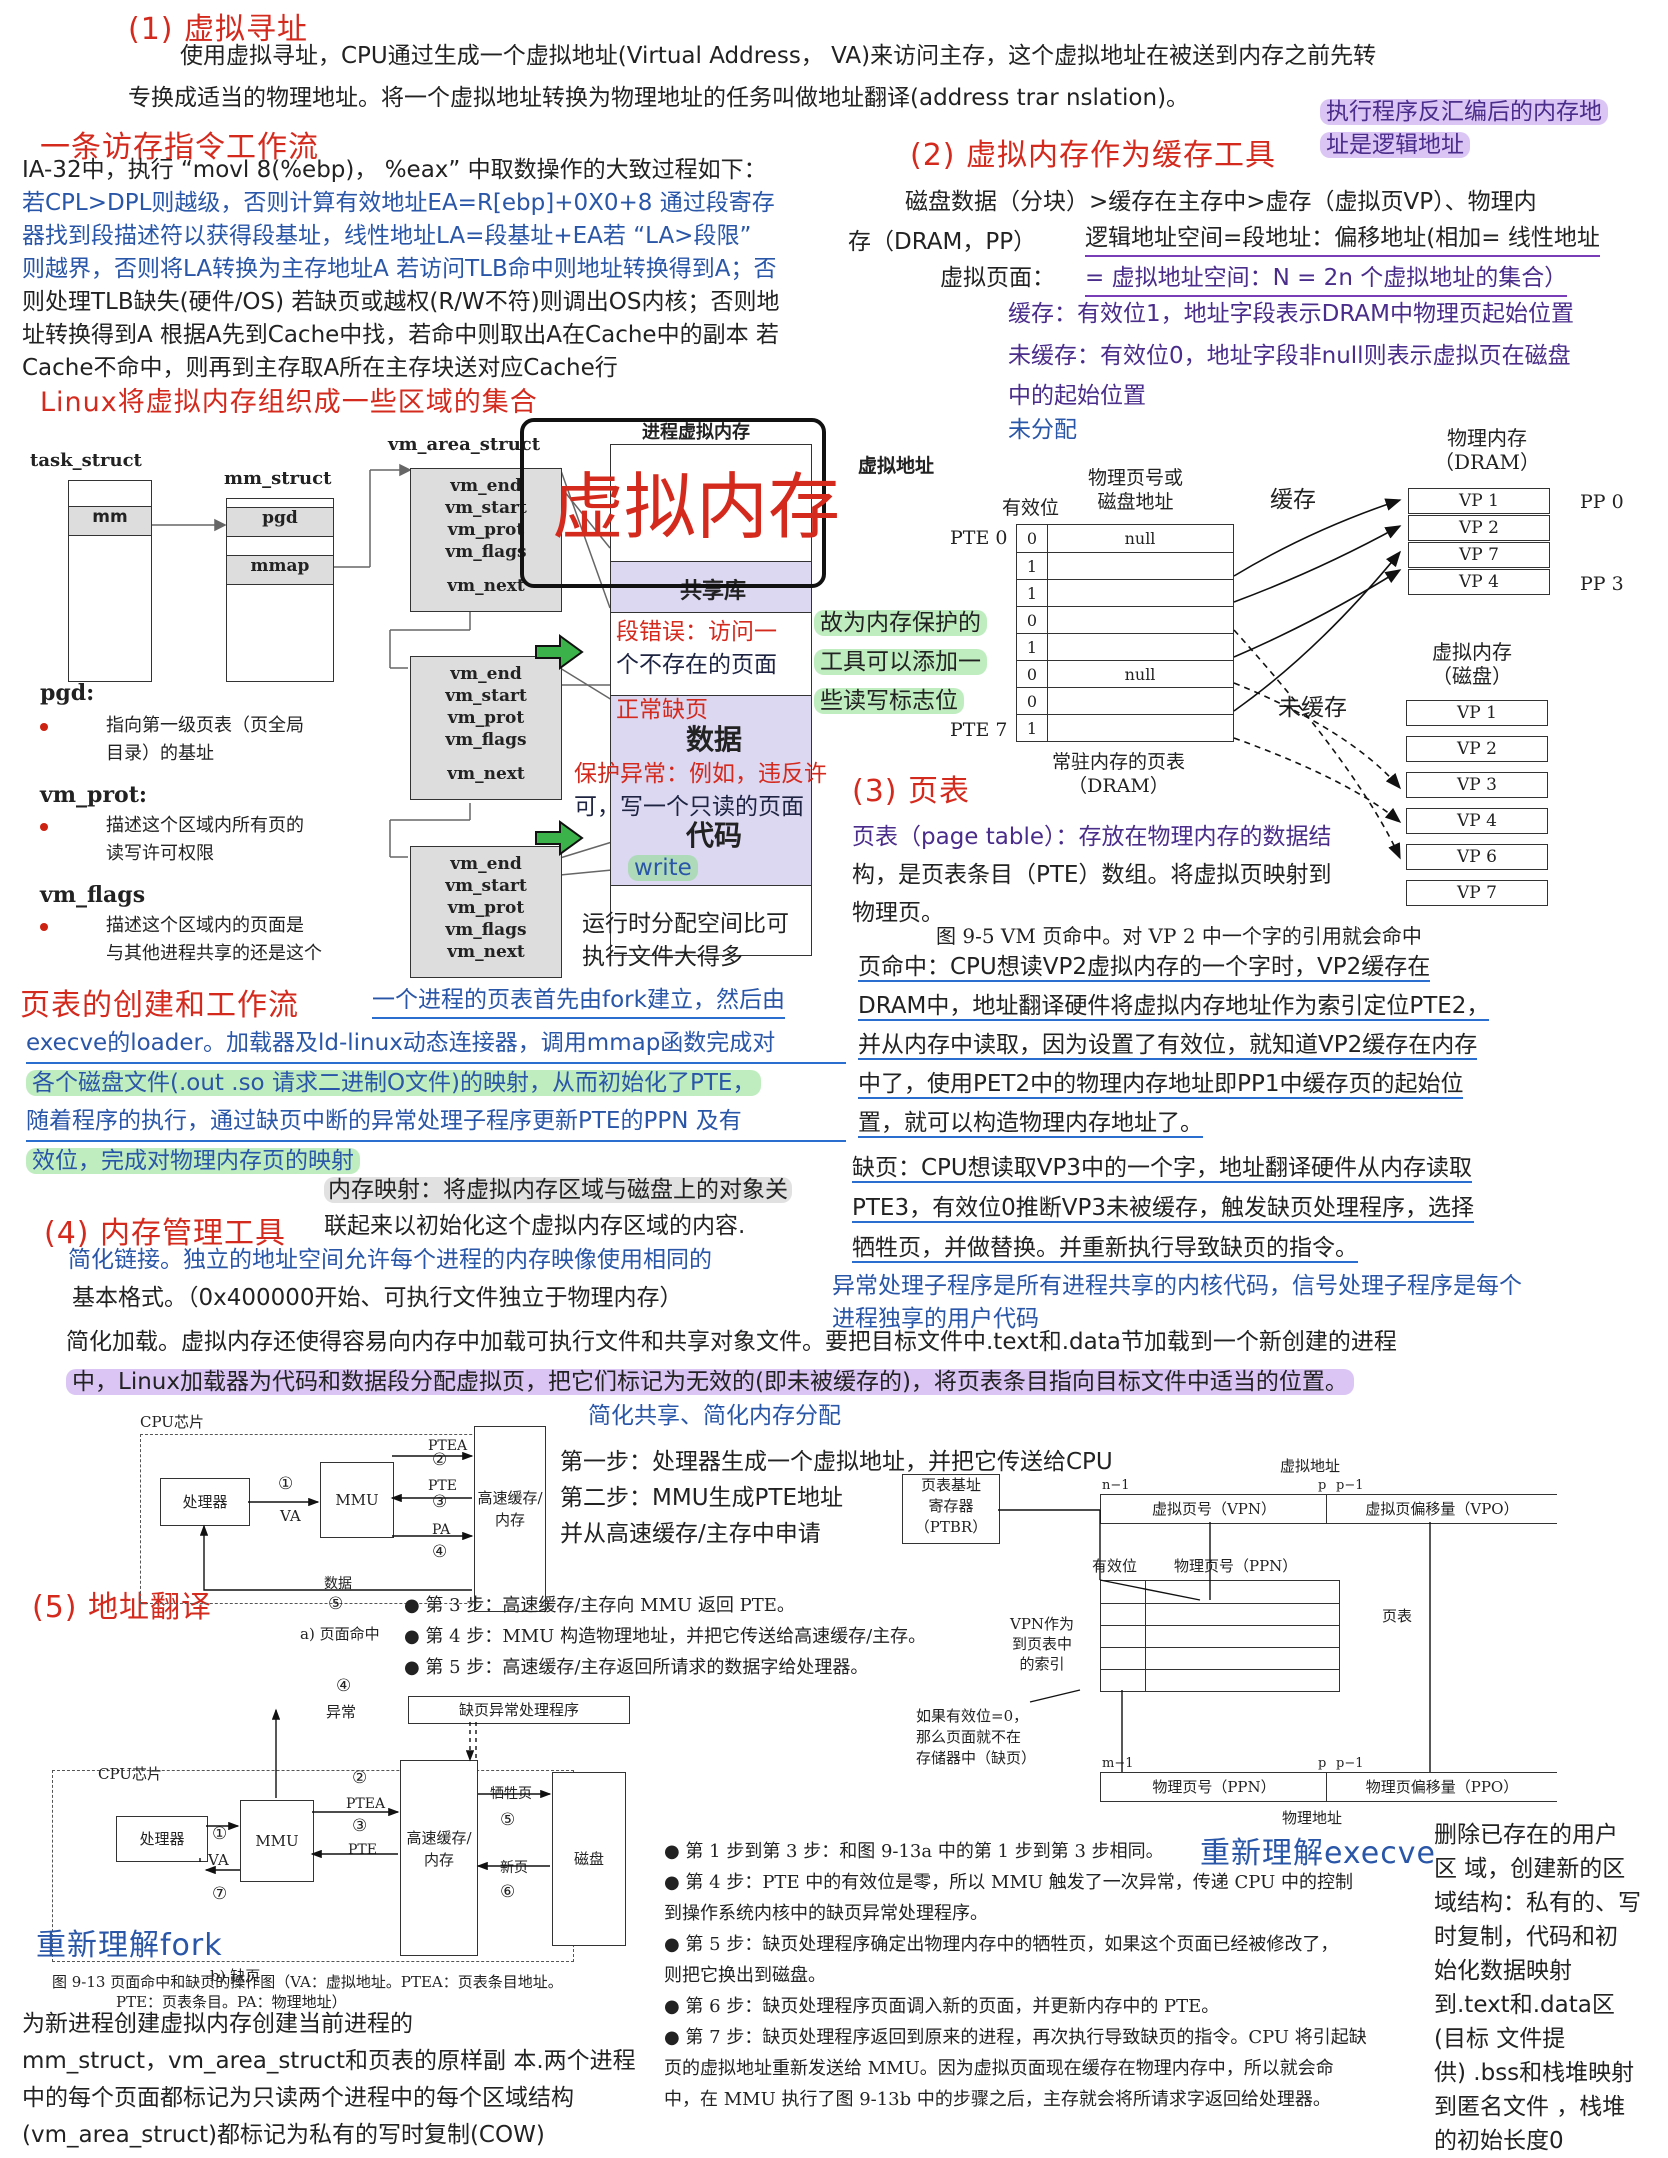  Describe the element at coordinates (1289, 356) in the screenshot. I see `sec2-uncached: 未缓存：有效位0，地址字段非null则表示虚拟页在磁盘` at that location.